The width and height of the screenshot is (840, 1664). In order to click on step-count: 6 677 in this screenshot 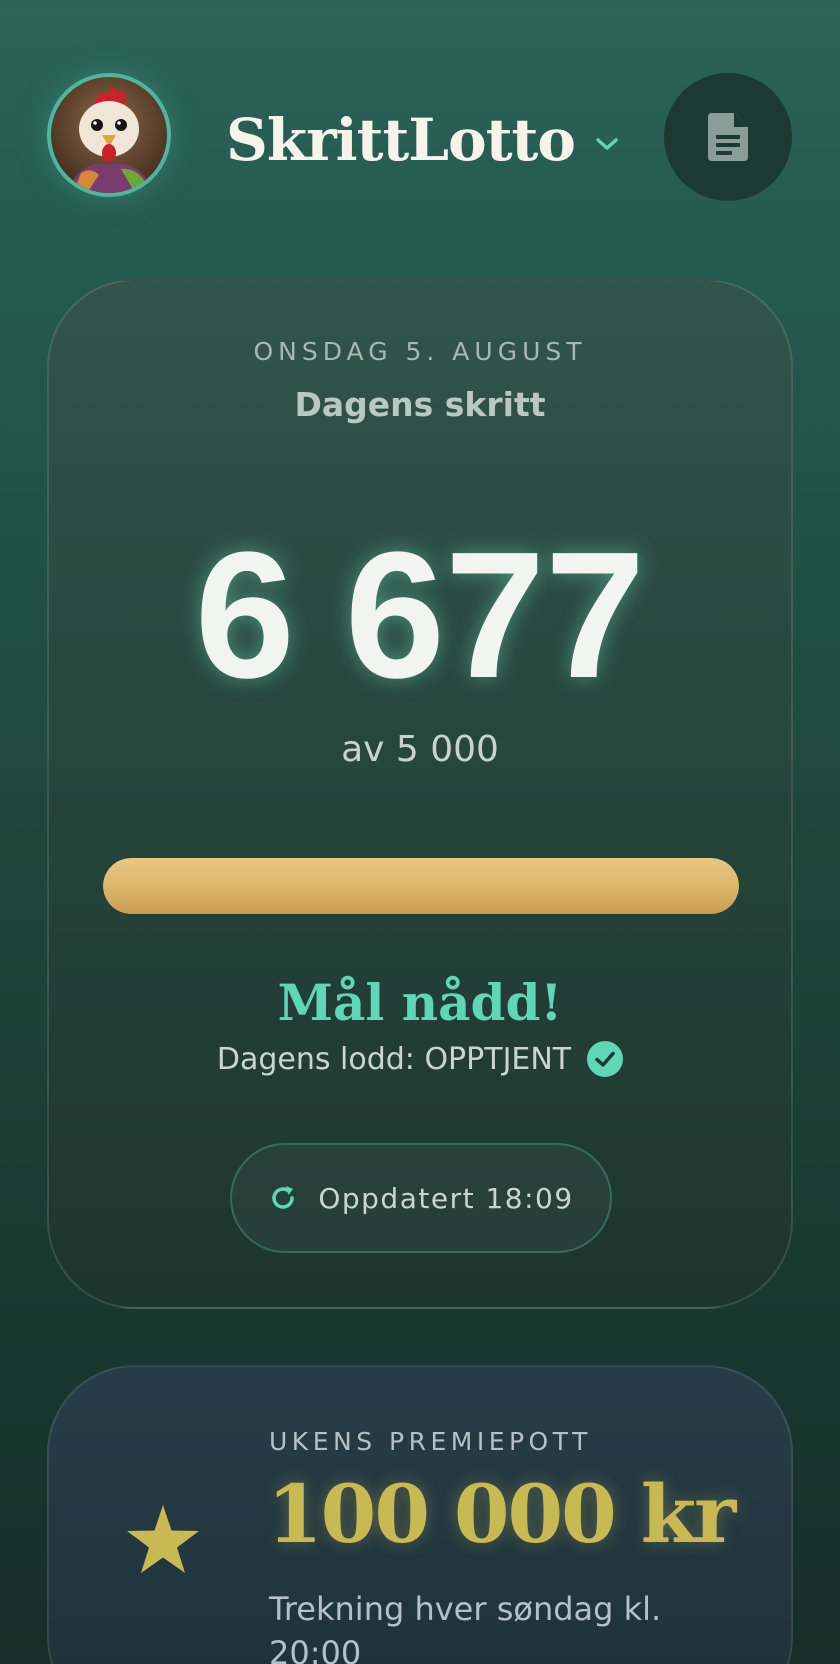, I will do `click(420, 615)`.